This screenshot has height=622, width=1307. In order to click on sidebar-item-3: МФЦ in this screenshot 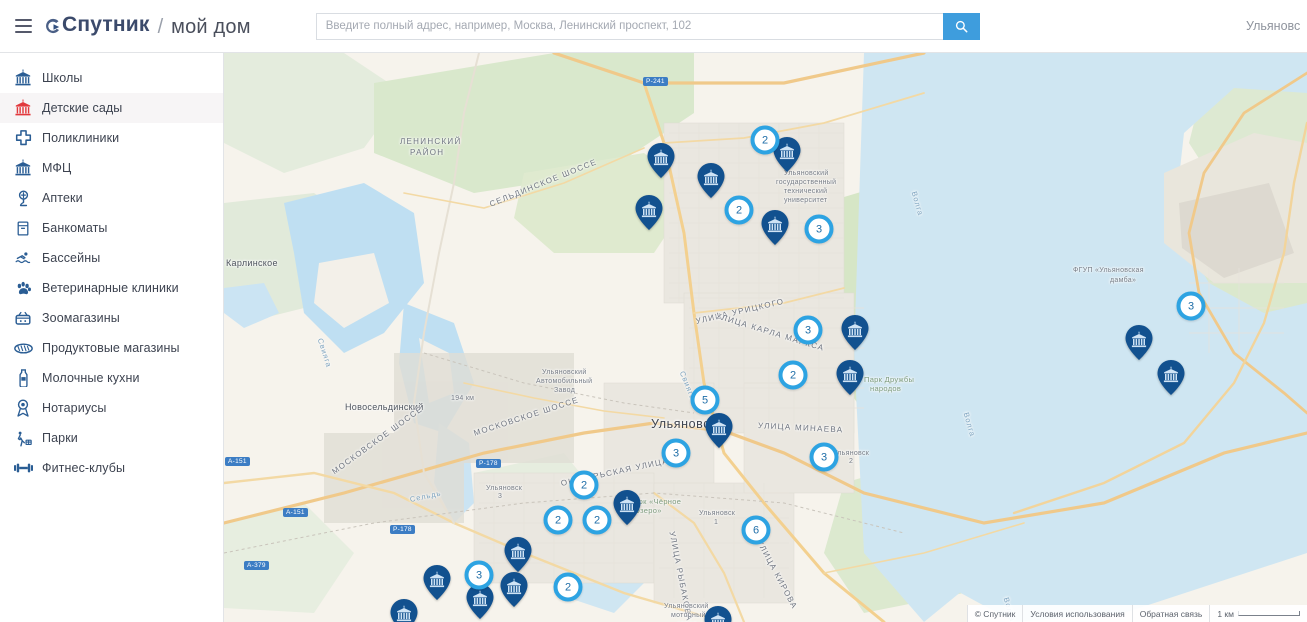, I will do `click(111, 168)`.